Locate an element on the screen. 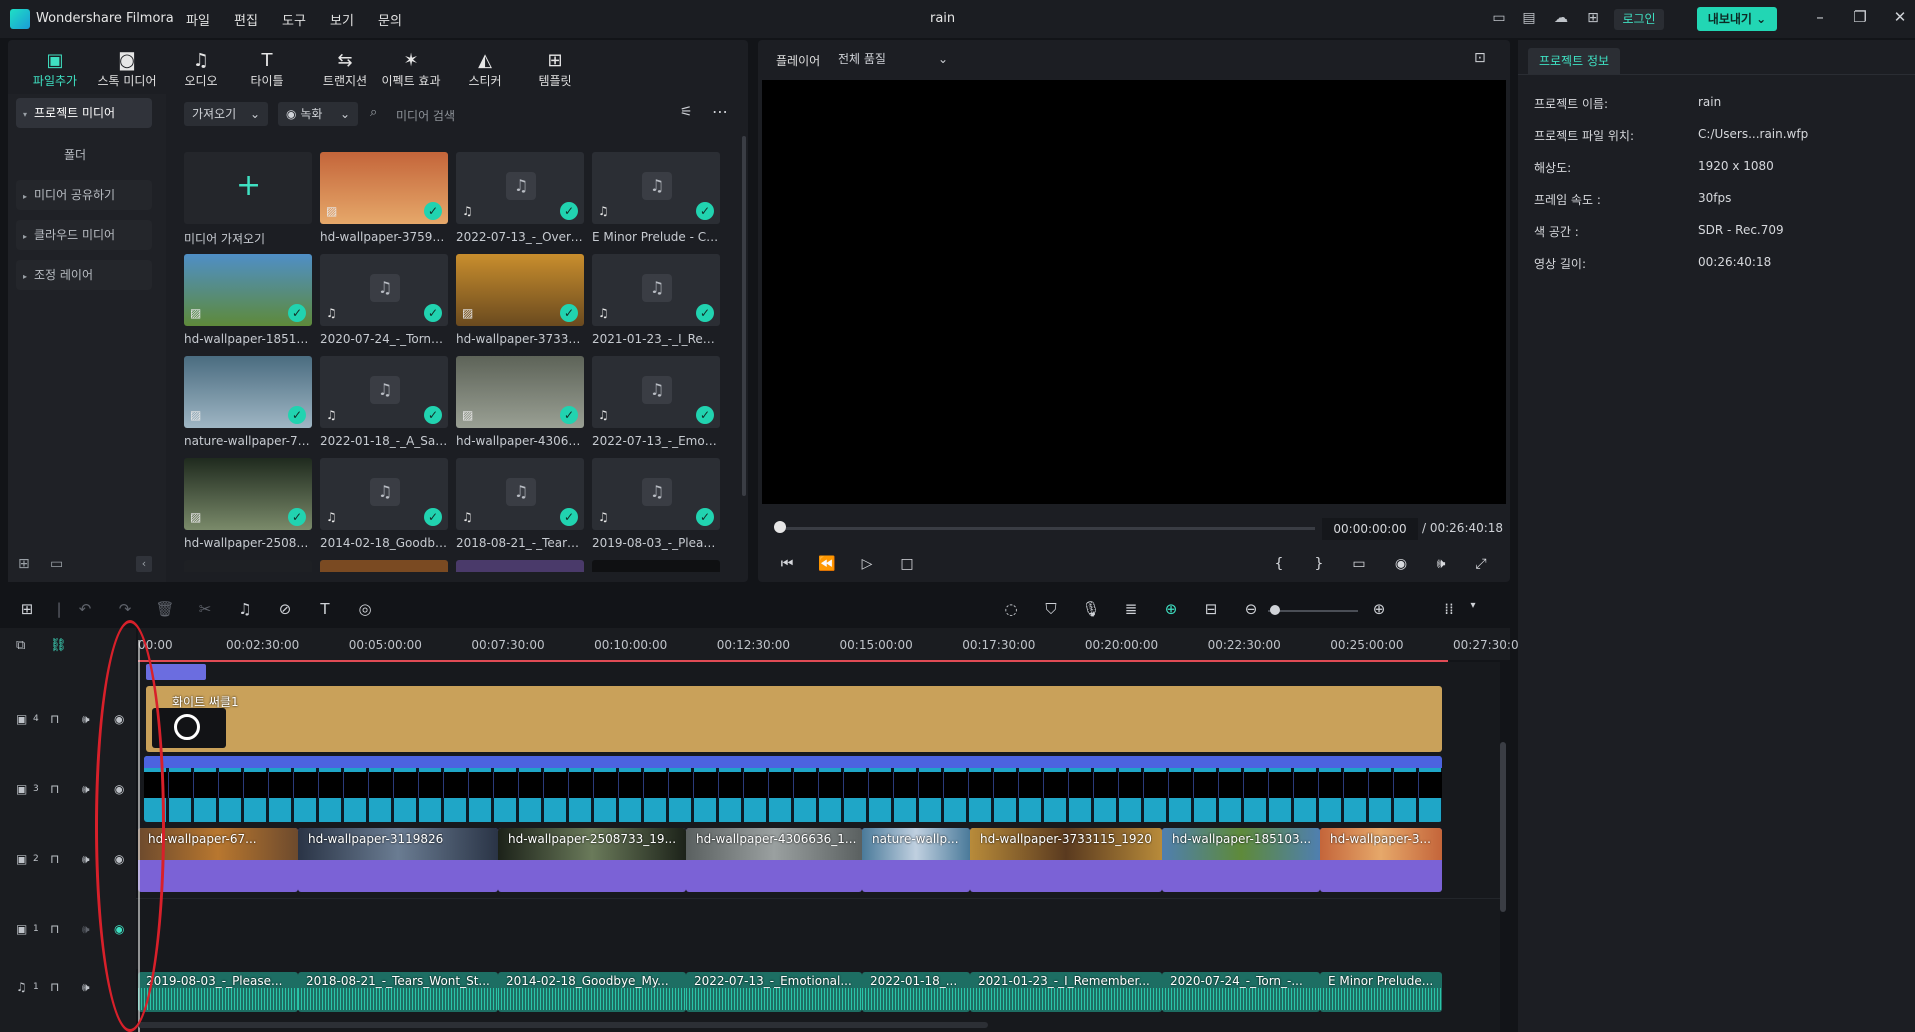 Image resolution: width=1915 pixels, height=1032 pixels. playhead-knob is located at coordinates (780, 527).